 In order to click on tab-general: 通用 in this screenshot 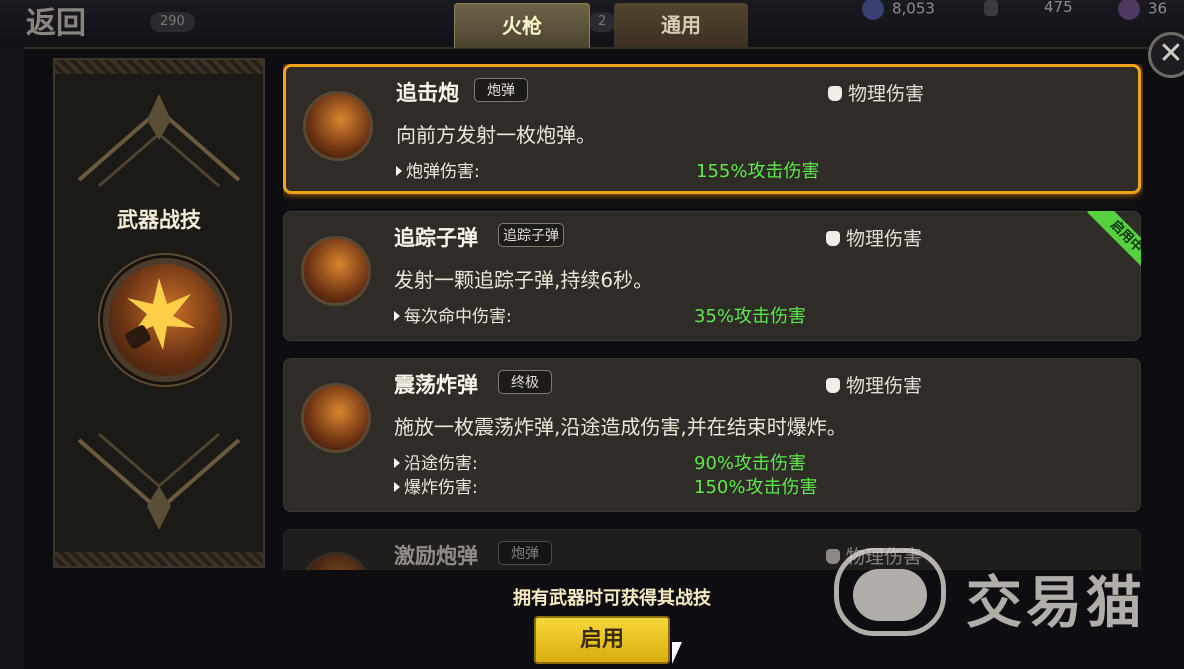, I will do `click(681, 25)`.